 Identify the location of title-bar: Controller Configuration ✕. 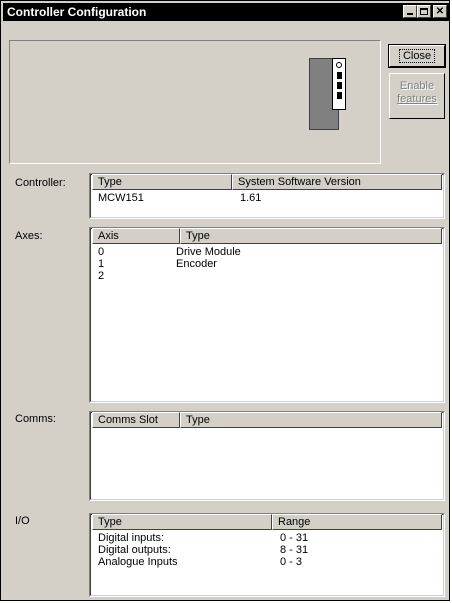
(226, 12).